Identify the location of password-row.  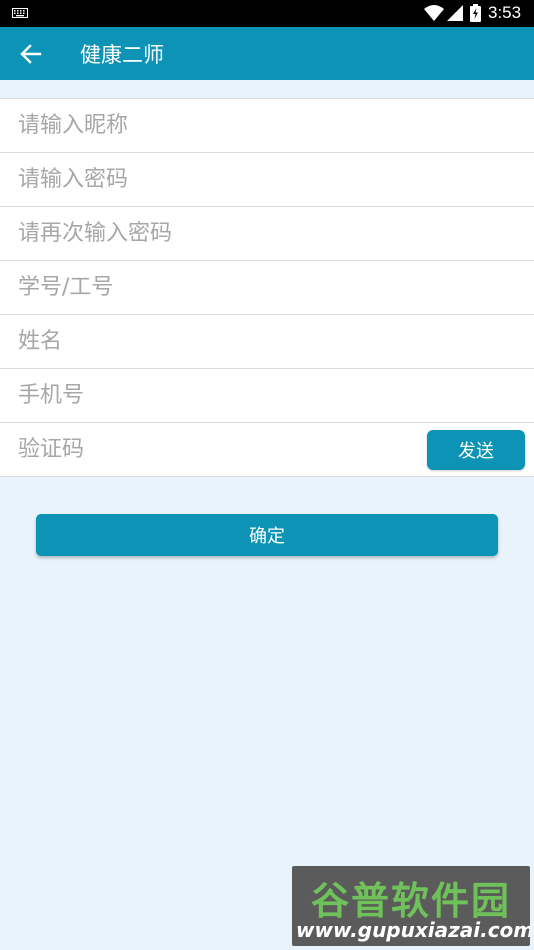
(267, 180).